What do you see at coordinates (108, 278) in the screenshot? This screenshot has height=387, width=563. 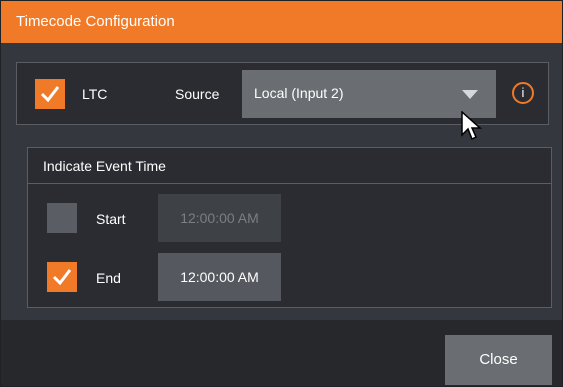 I see `end-label: End` at bounding box center [108, 278].